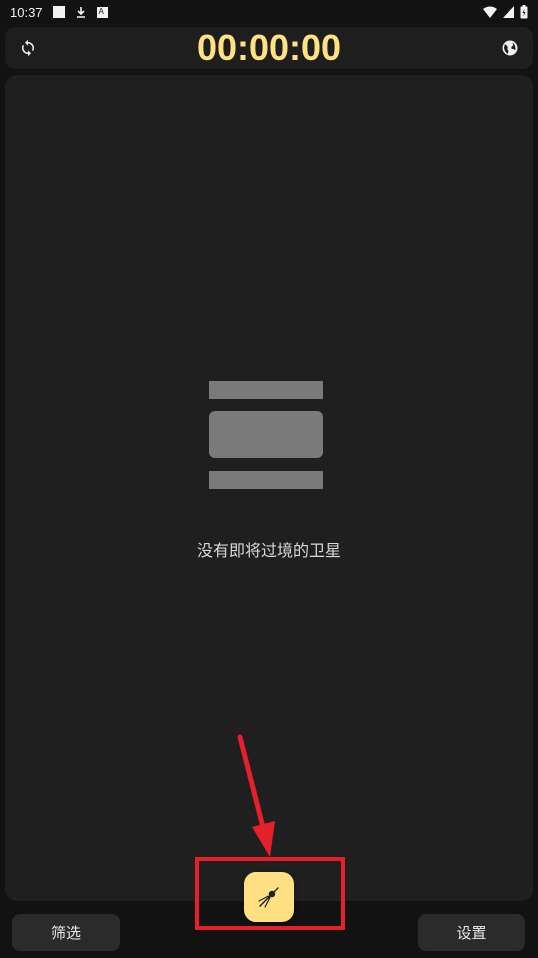 The width and height of the screenshot is (538, 958). Describe the element at coordinates (102, 12) in the screenshot. I see `app-a-icon` at that location.